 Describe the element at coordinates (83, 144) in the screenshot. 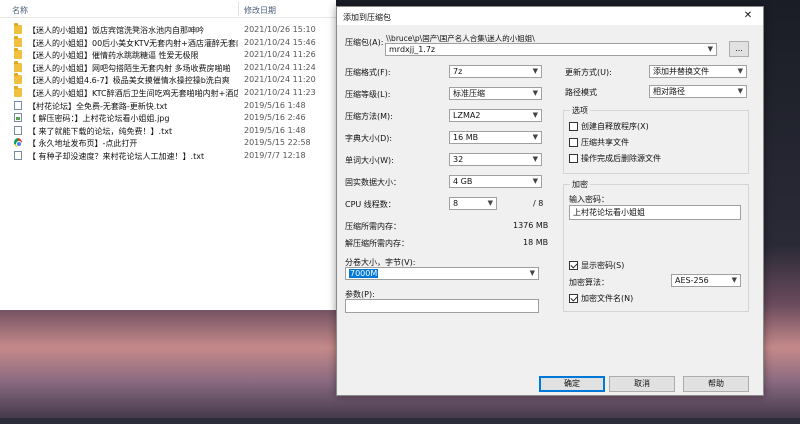

I see `file-name: 【 永久地址发布页】-点此打开` at that location.